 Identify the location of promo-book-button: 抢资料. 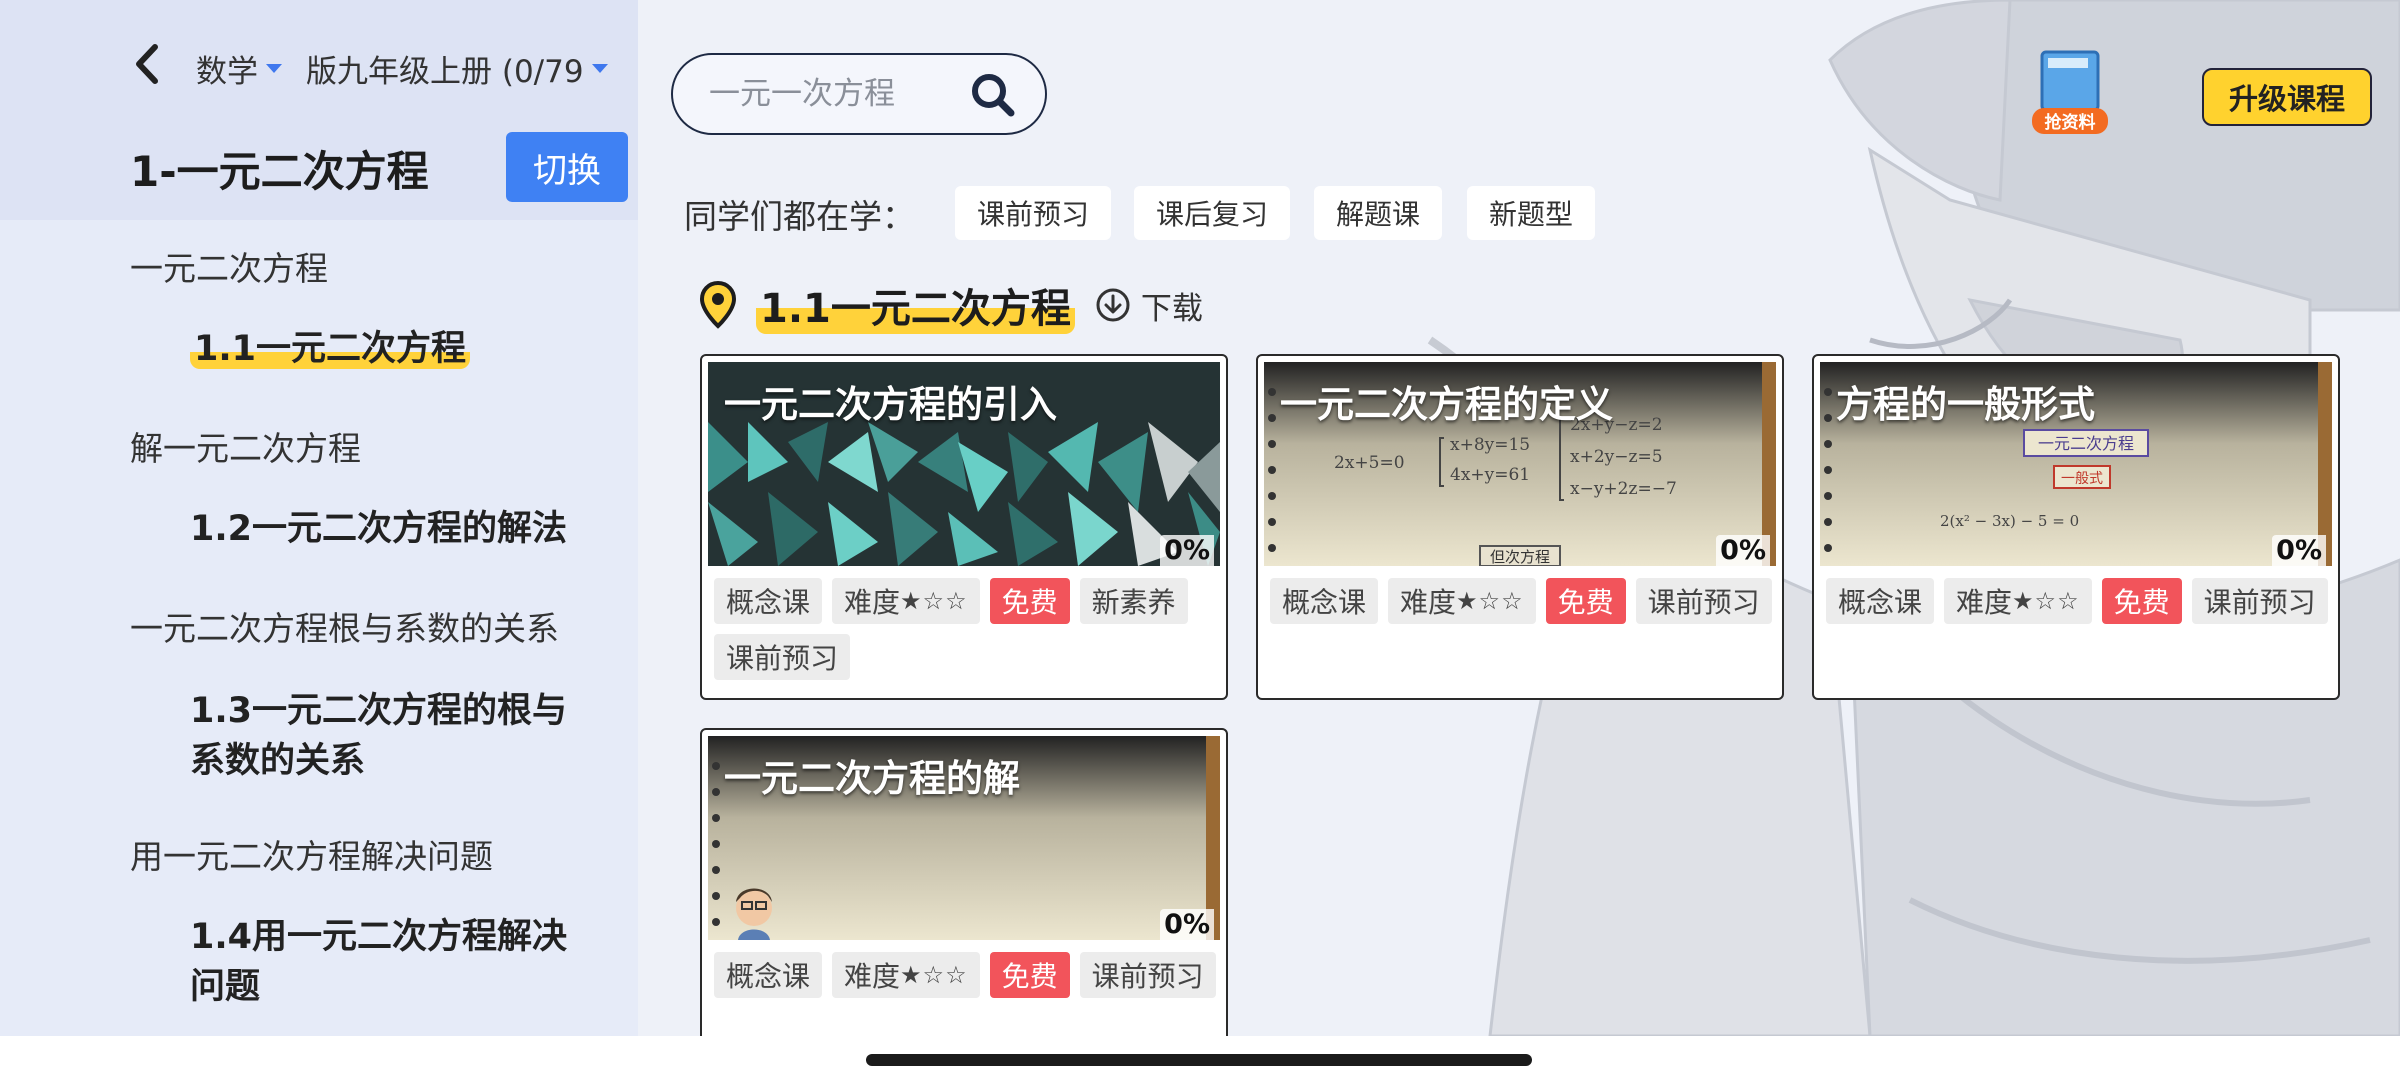
(2070, 92).